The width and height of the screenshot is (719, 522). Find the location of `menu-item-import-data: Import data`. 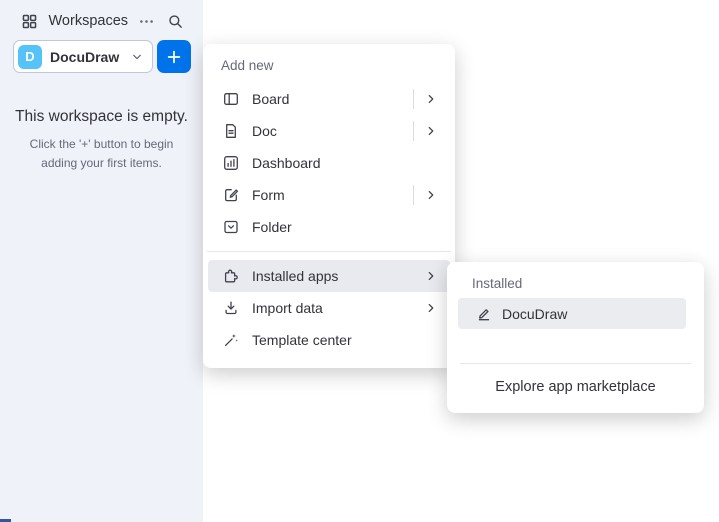

menu-item-import-data: Import data is located at coordinates (329, 308).